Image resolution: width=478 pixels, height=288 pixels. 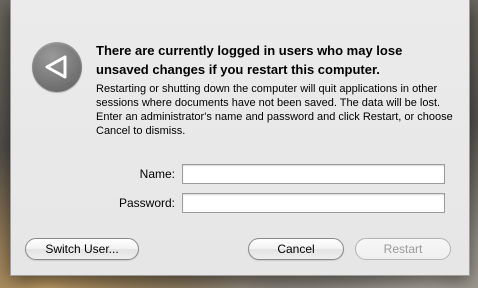 I want to click on name-label: Name:, so click(x=157, y=174).